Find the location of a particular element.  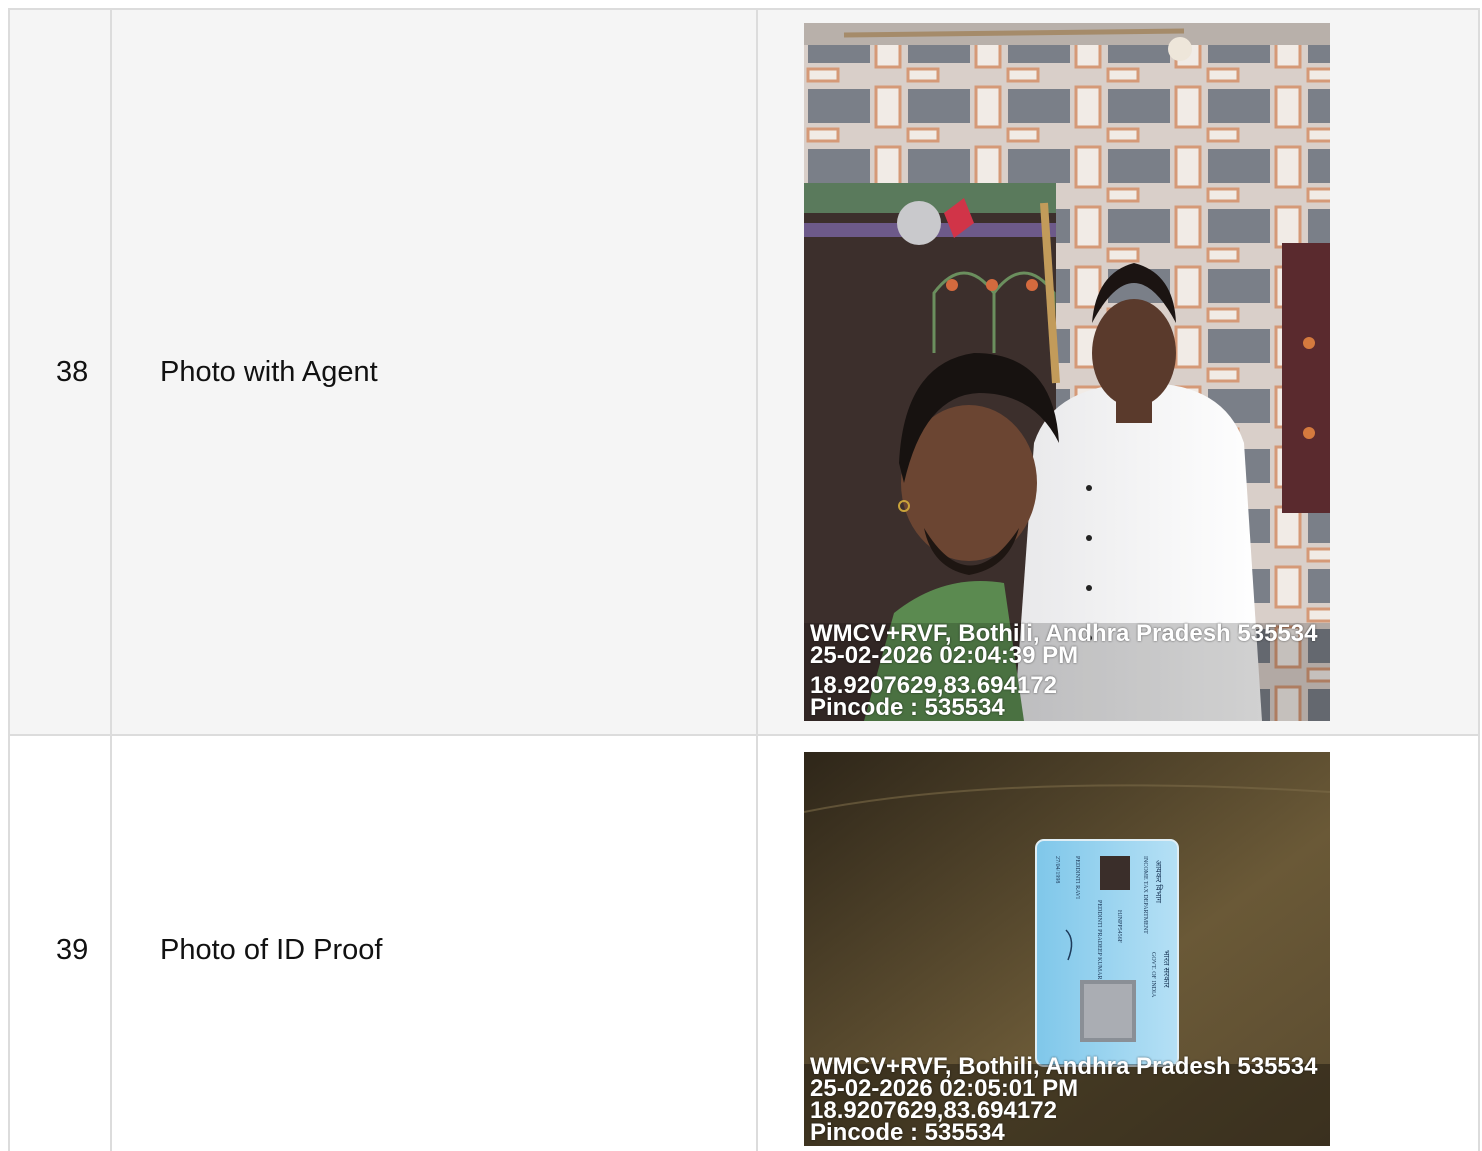

row-number-cell: 39 is located at coordinates (60, 942).